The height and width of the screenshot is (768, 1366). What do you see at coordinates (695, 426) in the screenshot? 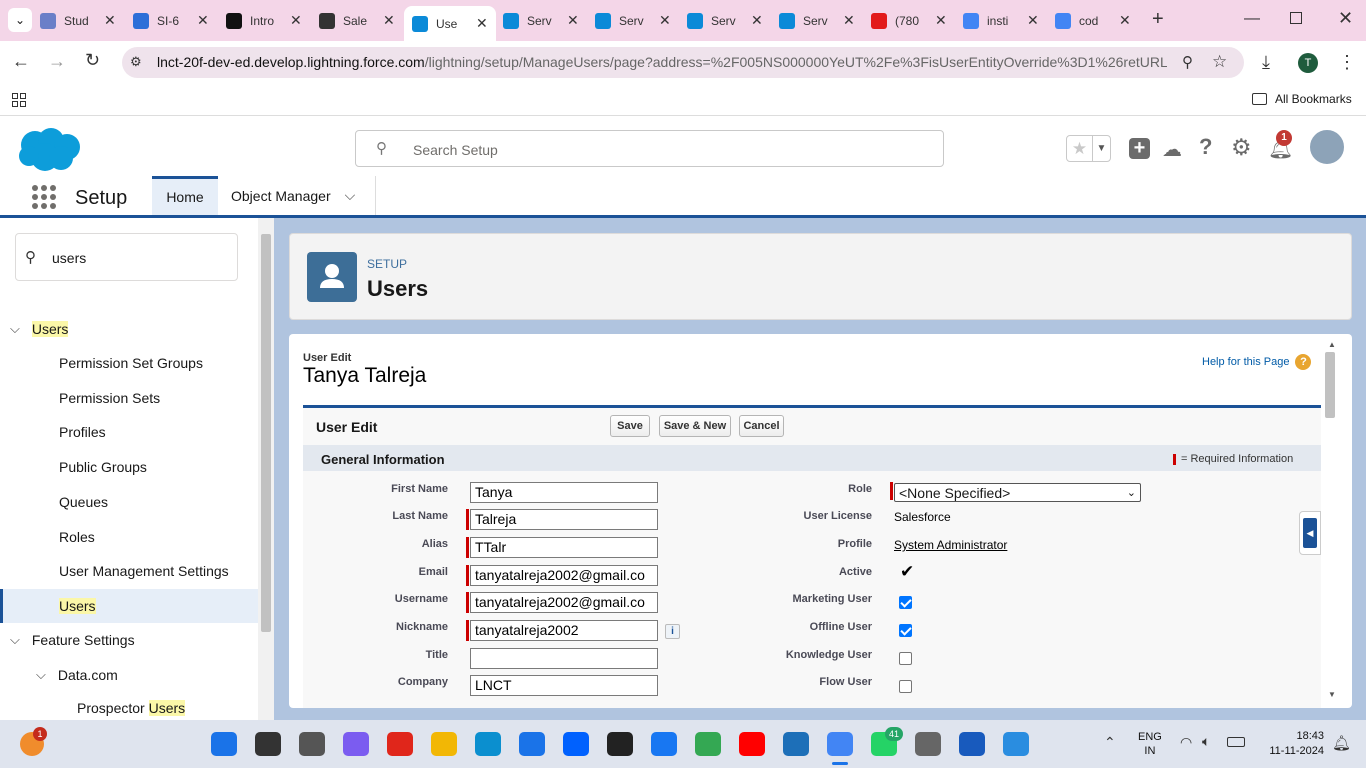
I see `save-and-new-button: Save & New` at bounding box center [695, 426].